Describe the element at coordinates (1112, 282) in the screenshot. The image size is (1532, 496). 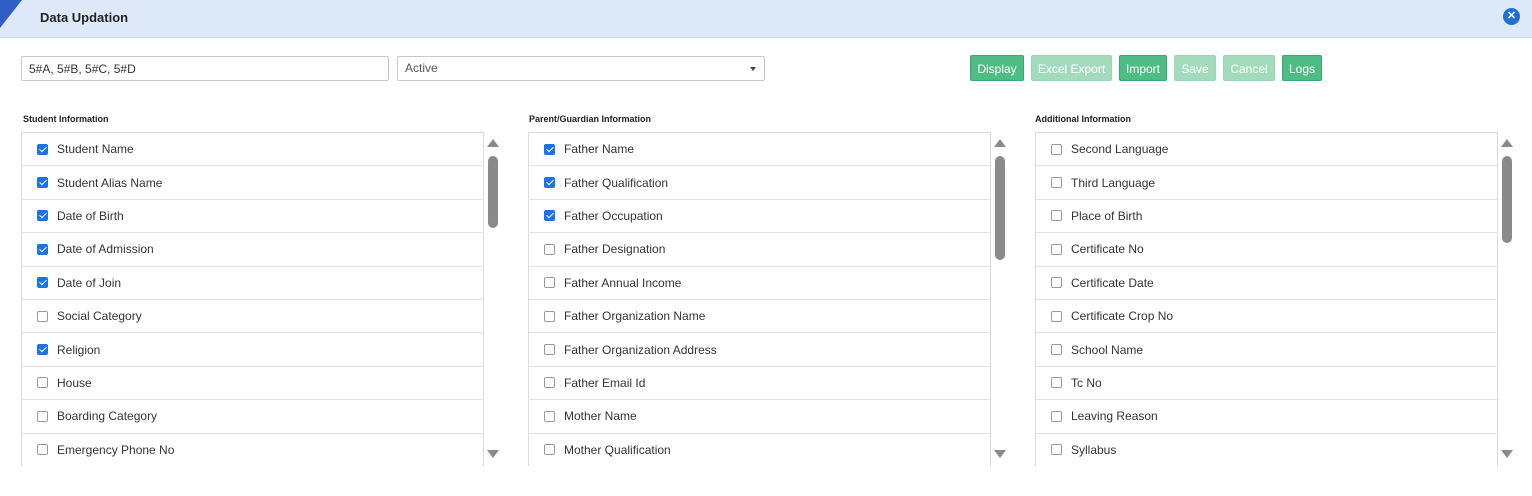
I see `list-item-label: Certificate Date` at that location.